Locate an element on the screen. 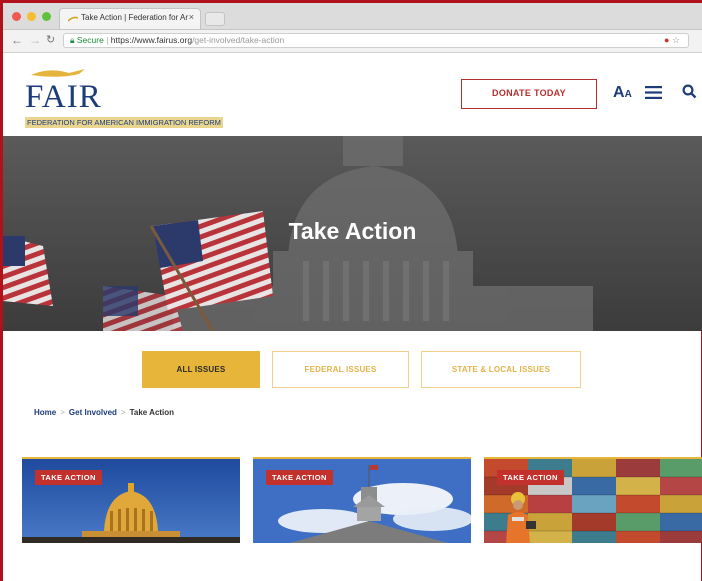 This screenshot has height=581, width=702. close-window-button is located at coordinates (16, 16).